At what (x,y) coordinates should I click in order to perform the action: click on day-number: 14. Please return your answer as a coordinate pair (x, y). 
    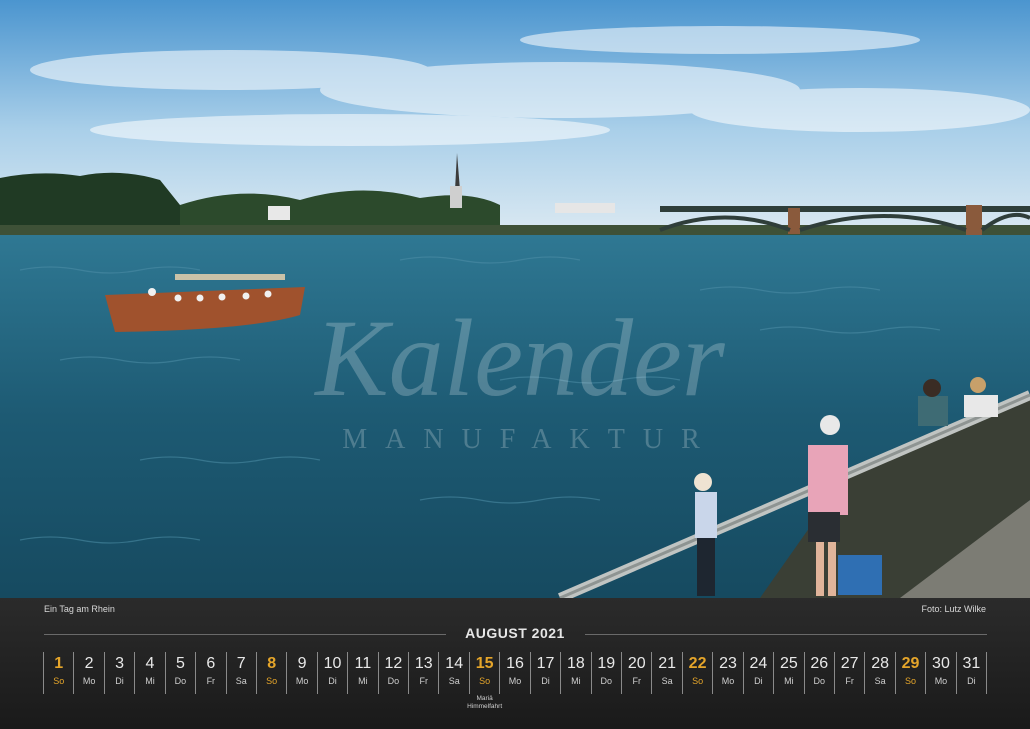
    Looking at the image, I should click on (454, 663).